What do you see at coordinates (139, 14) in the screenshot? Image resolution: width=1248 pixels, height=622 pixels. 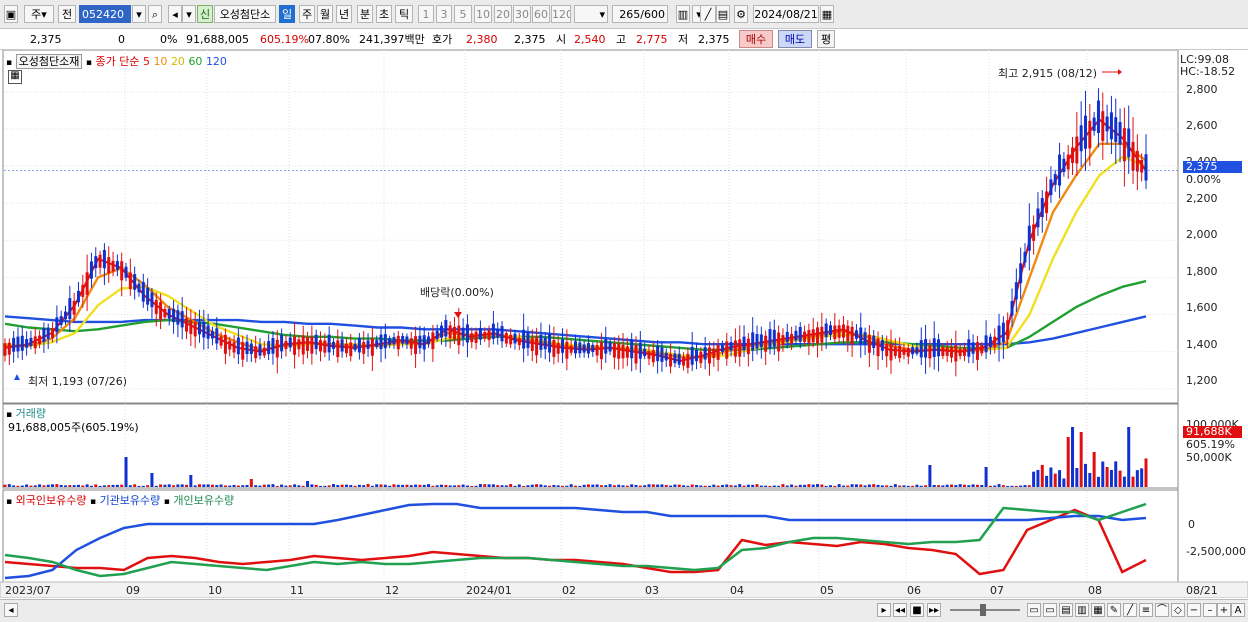 I see `chevron-down-icon: ▾` at bounding box center [139, 14].